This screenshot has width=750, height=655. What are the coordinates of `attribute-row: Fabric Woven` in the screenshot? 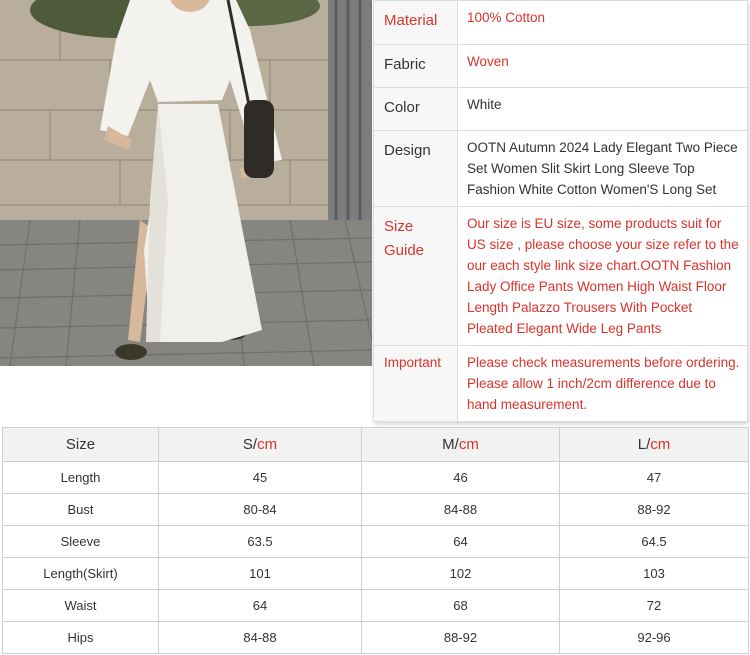 It's located at (560, 66).